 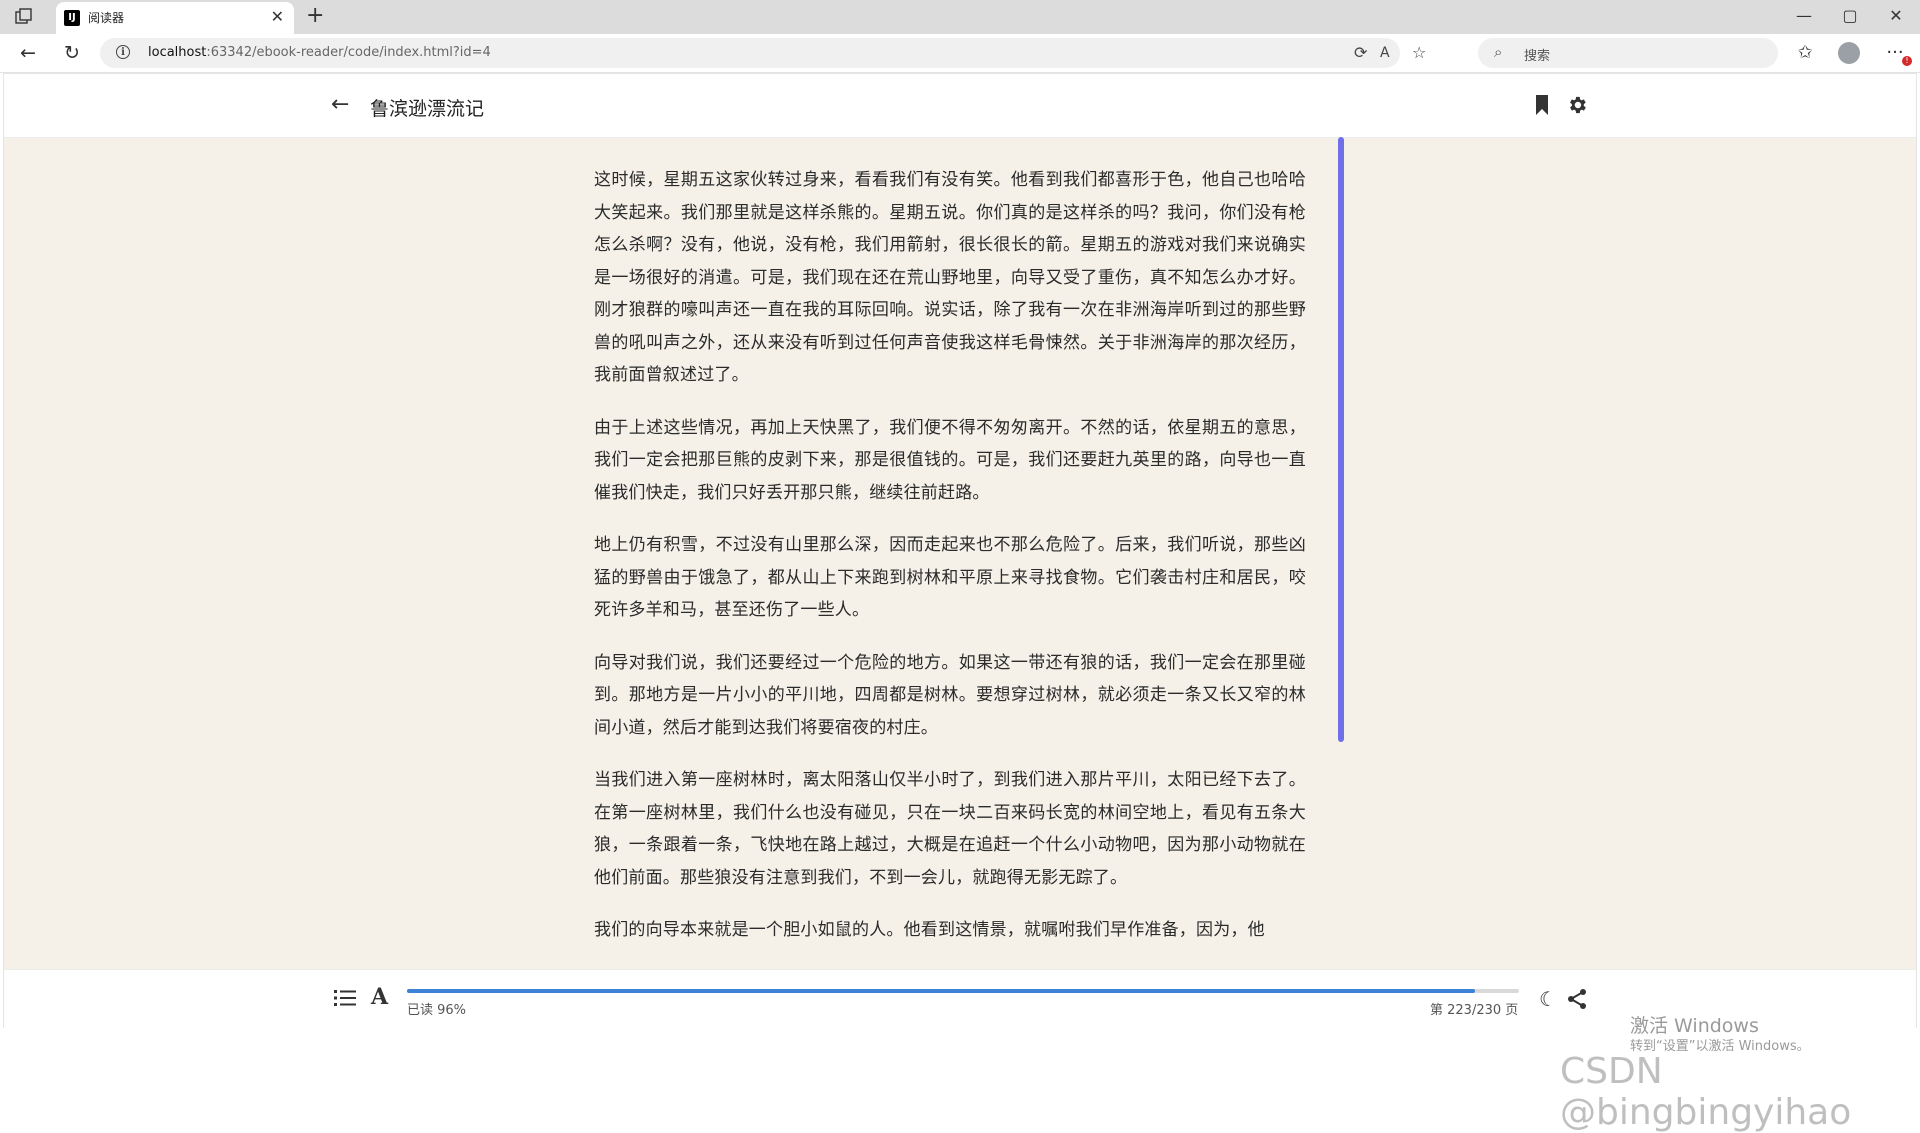 What do you see at coordinates (24, 17) in the screenshot?
I see `tab-actions-icon` at bounding box center [24, 17].